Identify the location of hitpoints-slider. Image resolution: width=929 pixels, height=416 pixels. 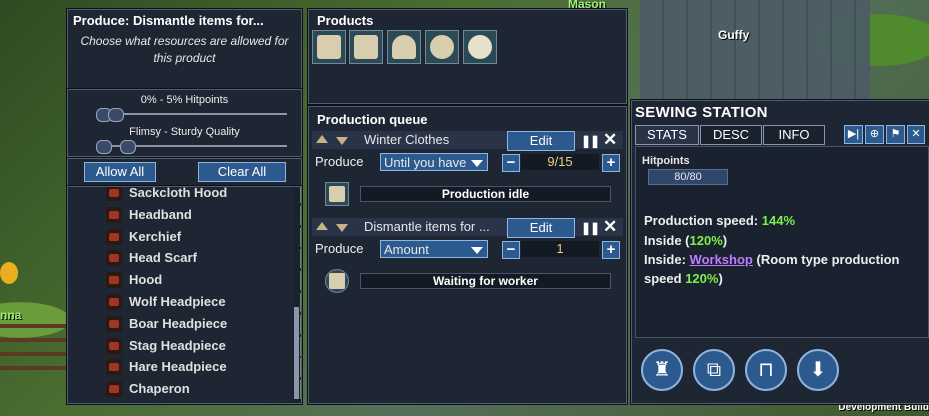
(191, 115).